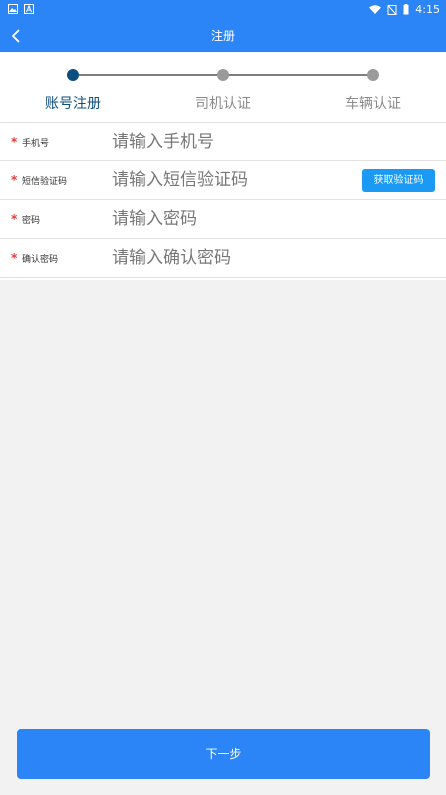  I want to click on confirm-password-row: * 确认密码, so click(223, 258).